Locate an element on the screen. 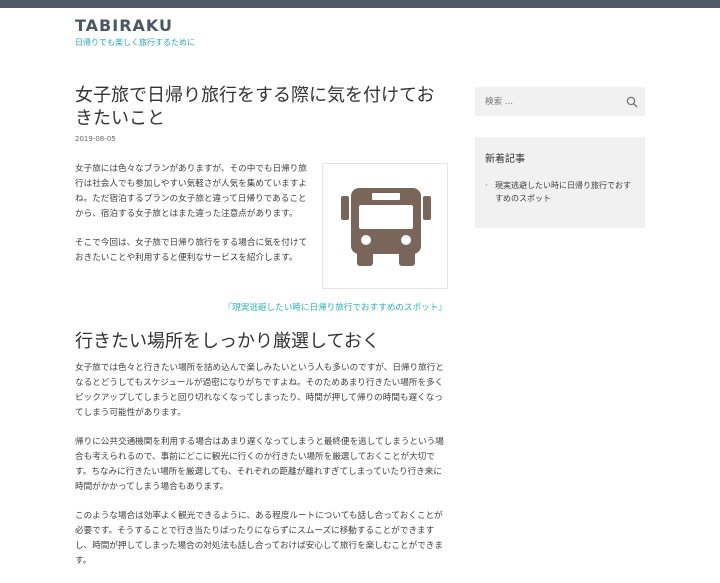  recent-post-link: 現実逃避したい時に日帰り旅行でおすすめのスポット is located at coordinates (563, 192).